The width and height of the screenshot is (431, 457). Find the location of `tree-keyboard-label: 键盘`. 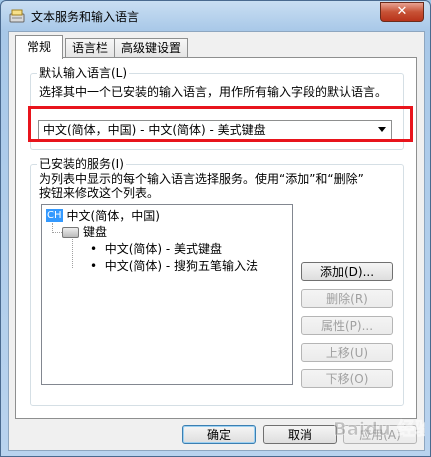

tree-keyboard-label: 键盘 is located at coordinates (95, 232).